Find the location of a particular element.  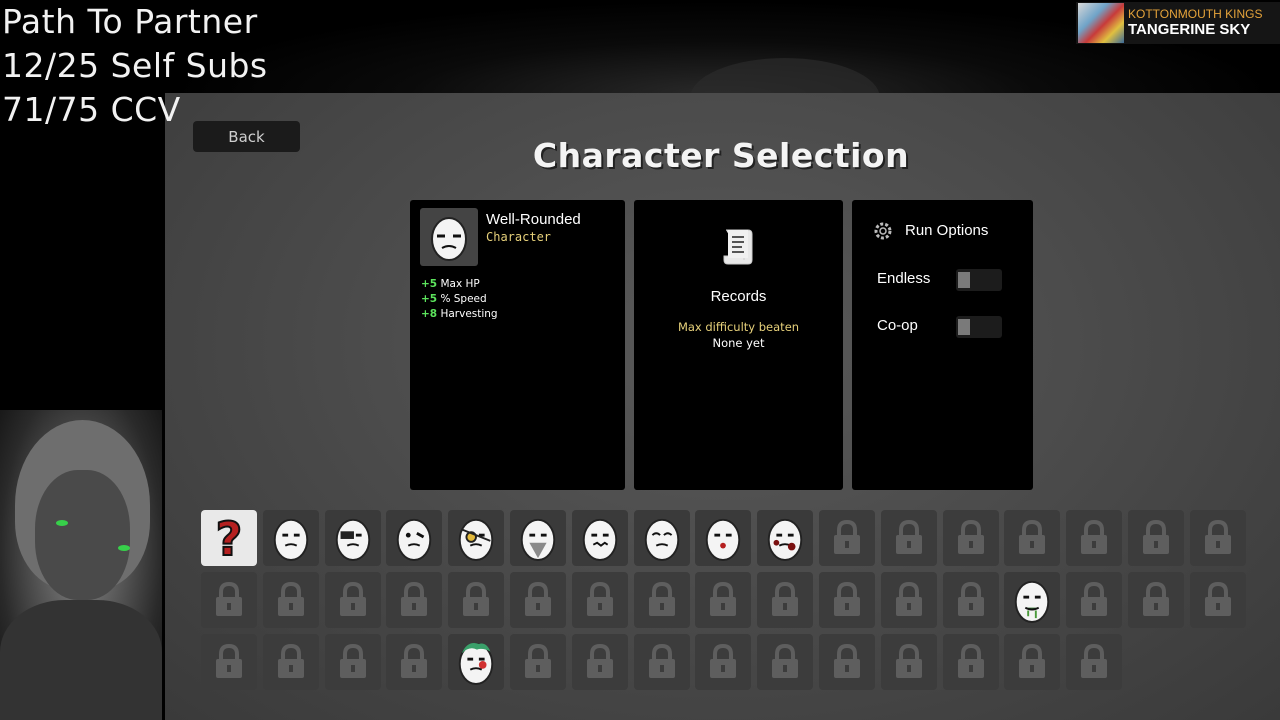

character-portrait is located at coordinates (449, 237).